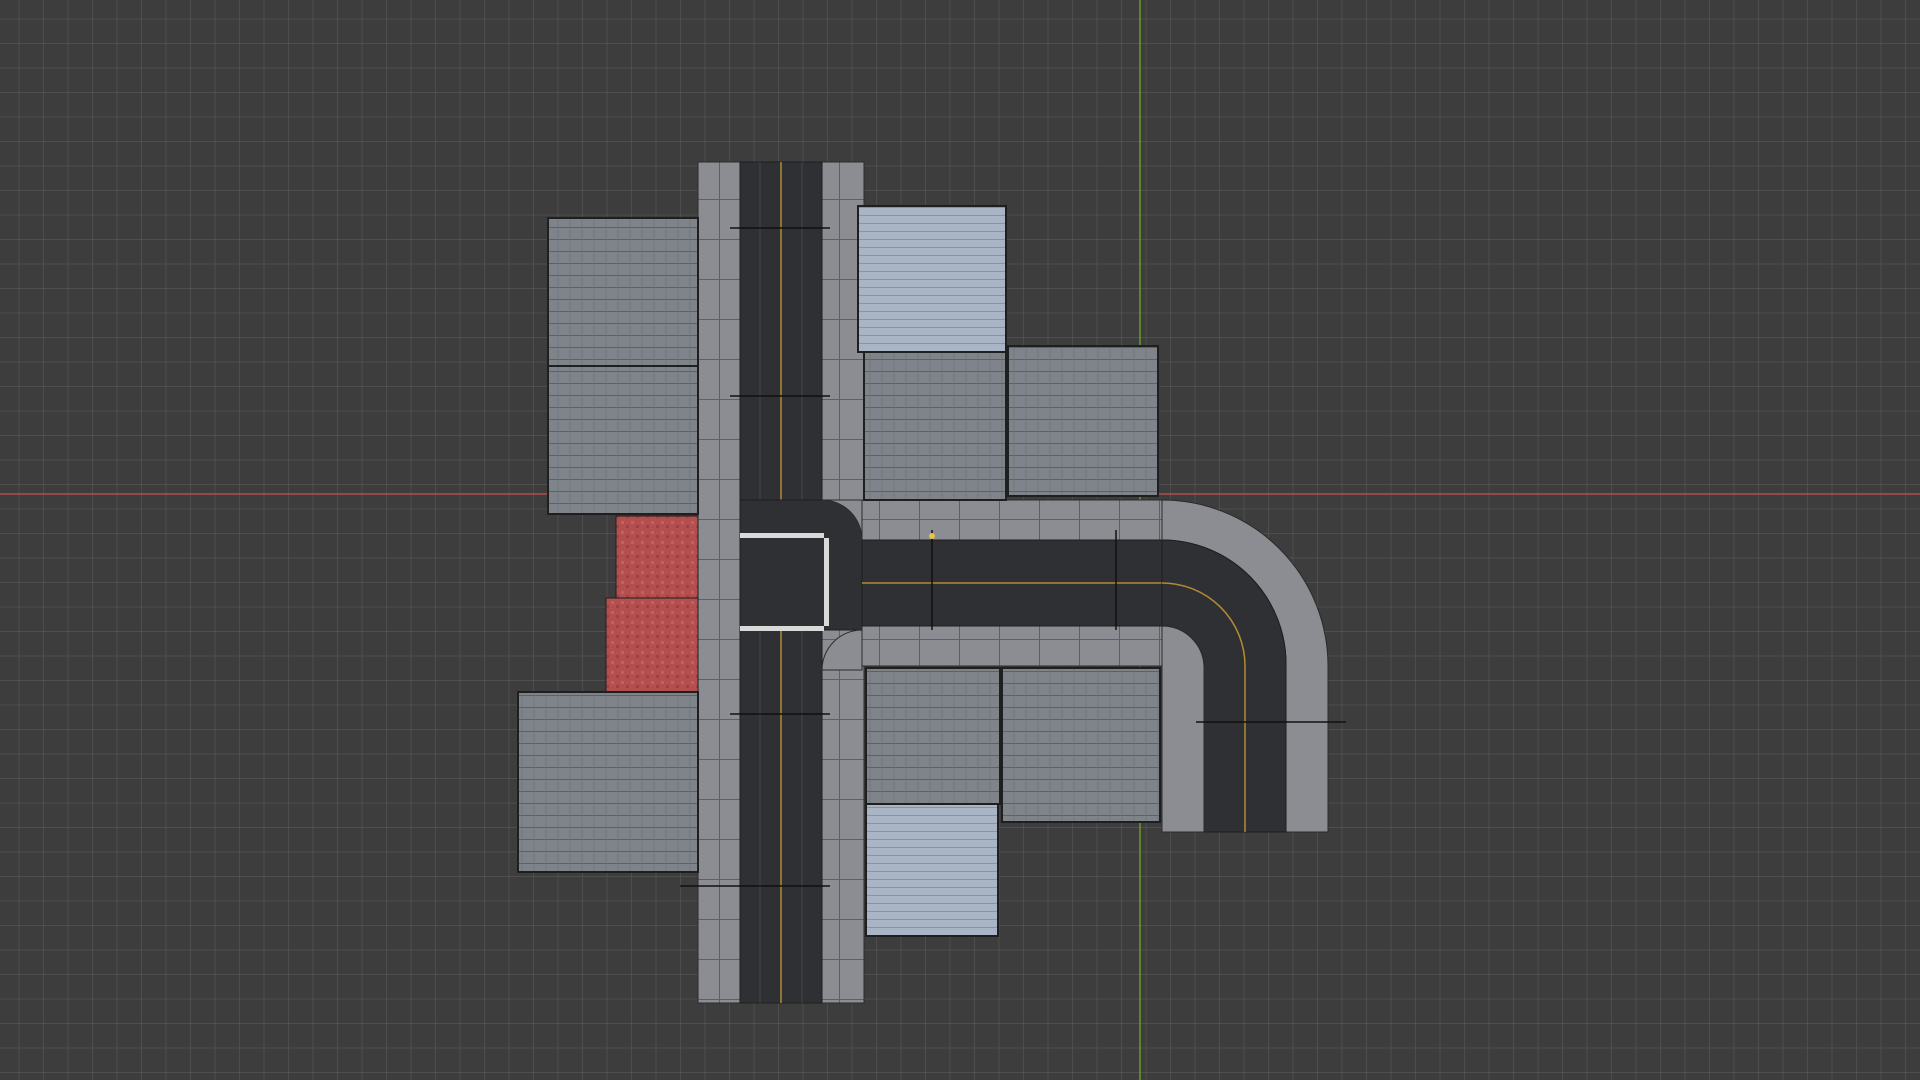 The image size is (1920, 1080). Describe the element at coordinates (932, 536) in the screenshot. I see `object-origin-marker` at that location.